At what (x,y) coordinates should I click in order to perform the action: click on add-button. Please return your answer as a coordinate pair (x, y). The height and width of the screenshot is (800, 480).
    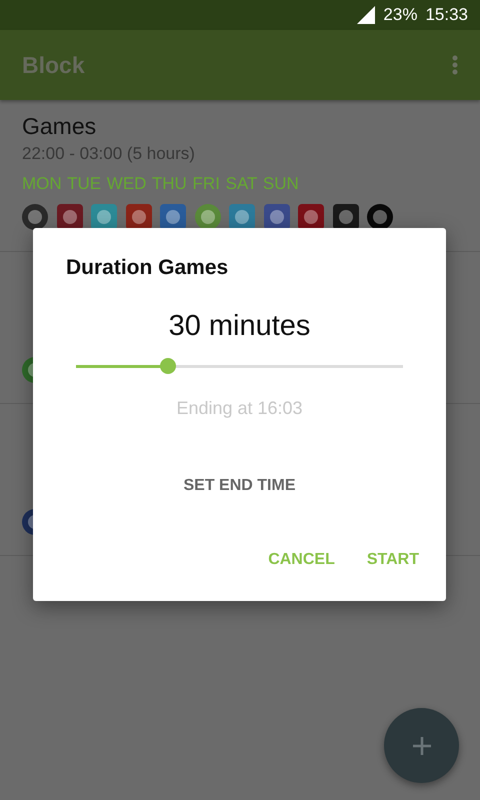
    Looking at the image, I should click on (421, 745).